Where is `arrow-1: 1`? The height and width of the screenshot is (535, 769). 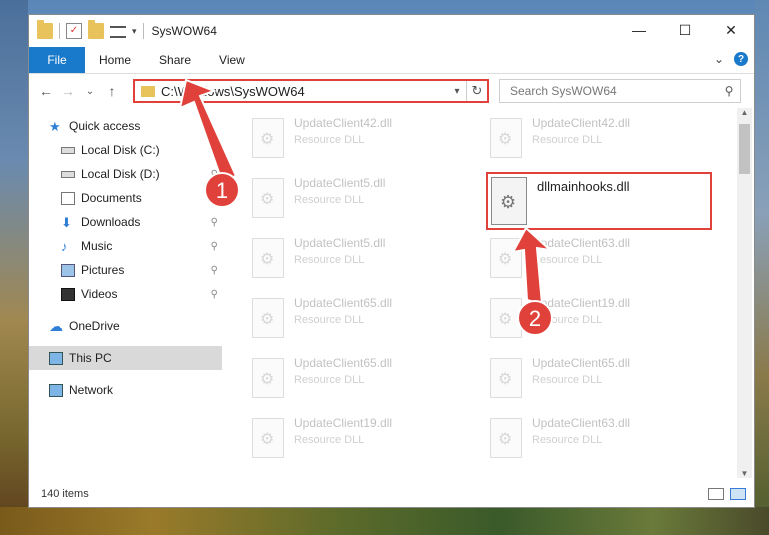 arrow-1: 1 is located at coordinates (209, 143).